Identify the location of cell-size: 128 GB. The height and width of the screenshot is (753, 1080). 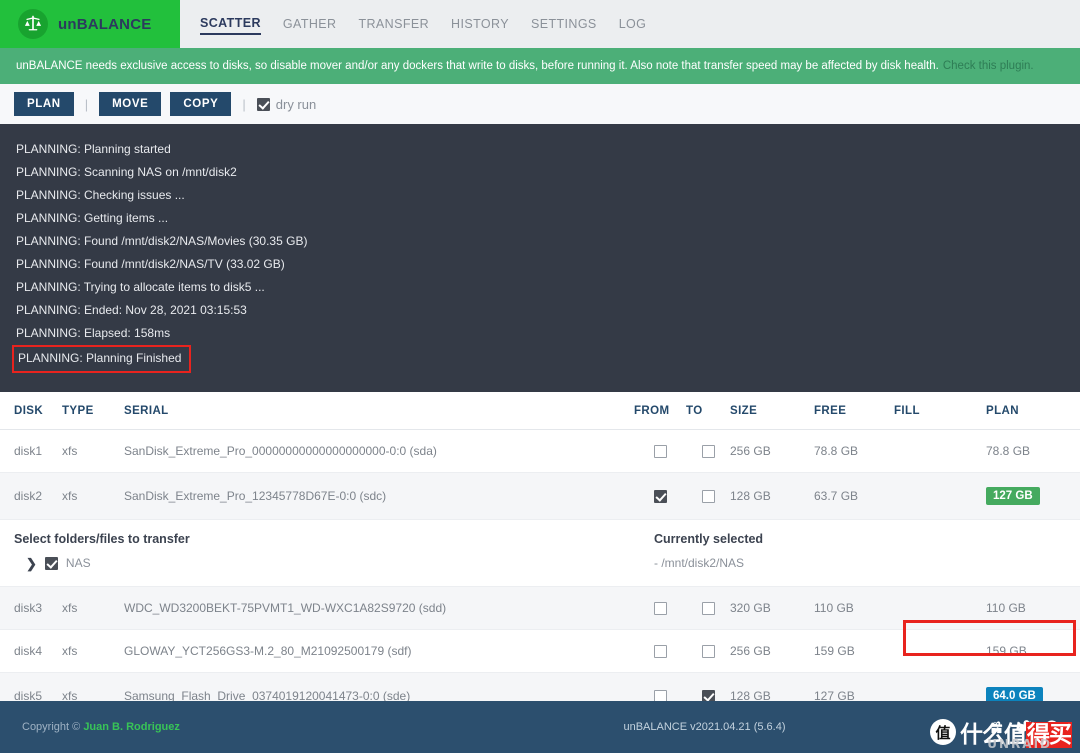
(772, 496).